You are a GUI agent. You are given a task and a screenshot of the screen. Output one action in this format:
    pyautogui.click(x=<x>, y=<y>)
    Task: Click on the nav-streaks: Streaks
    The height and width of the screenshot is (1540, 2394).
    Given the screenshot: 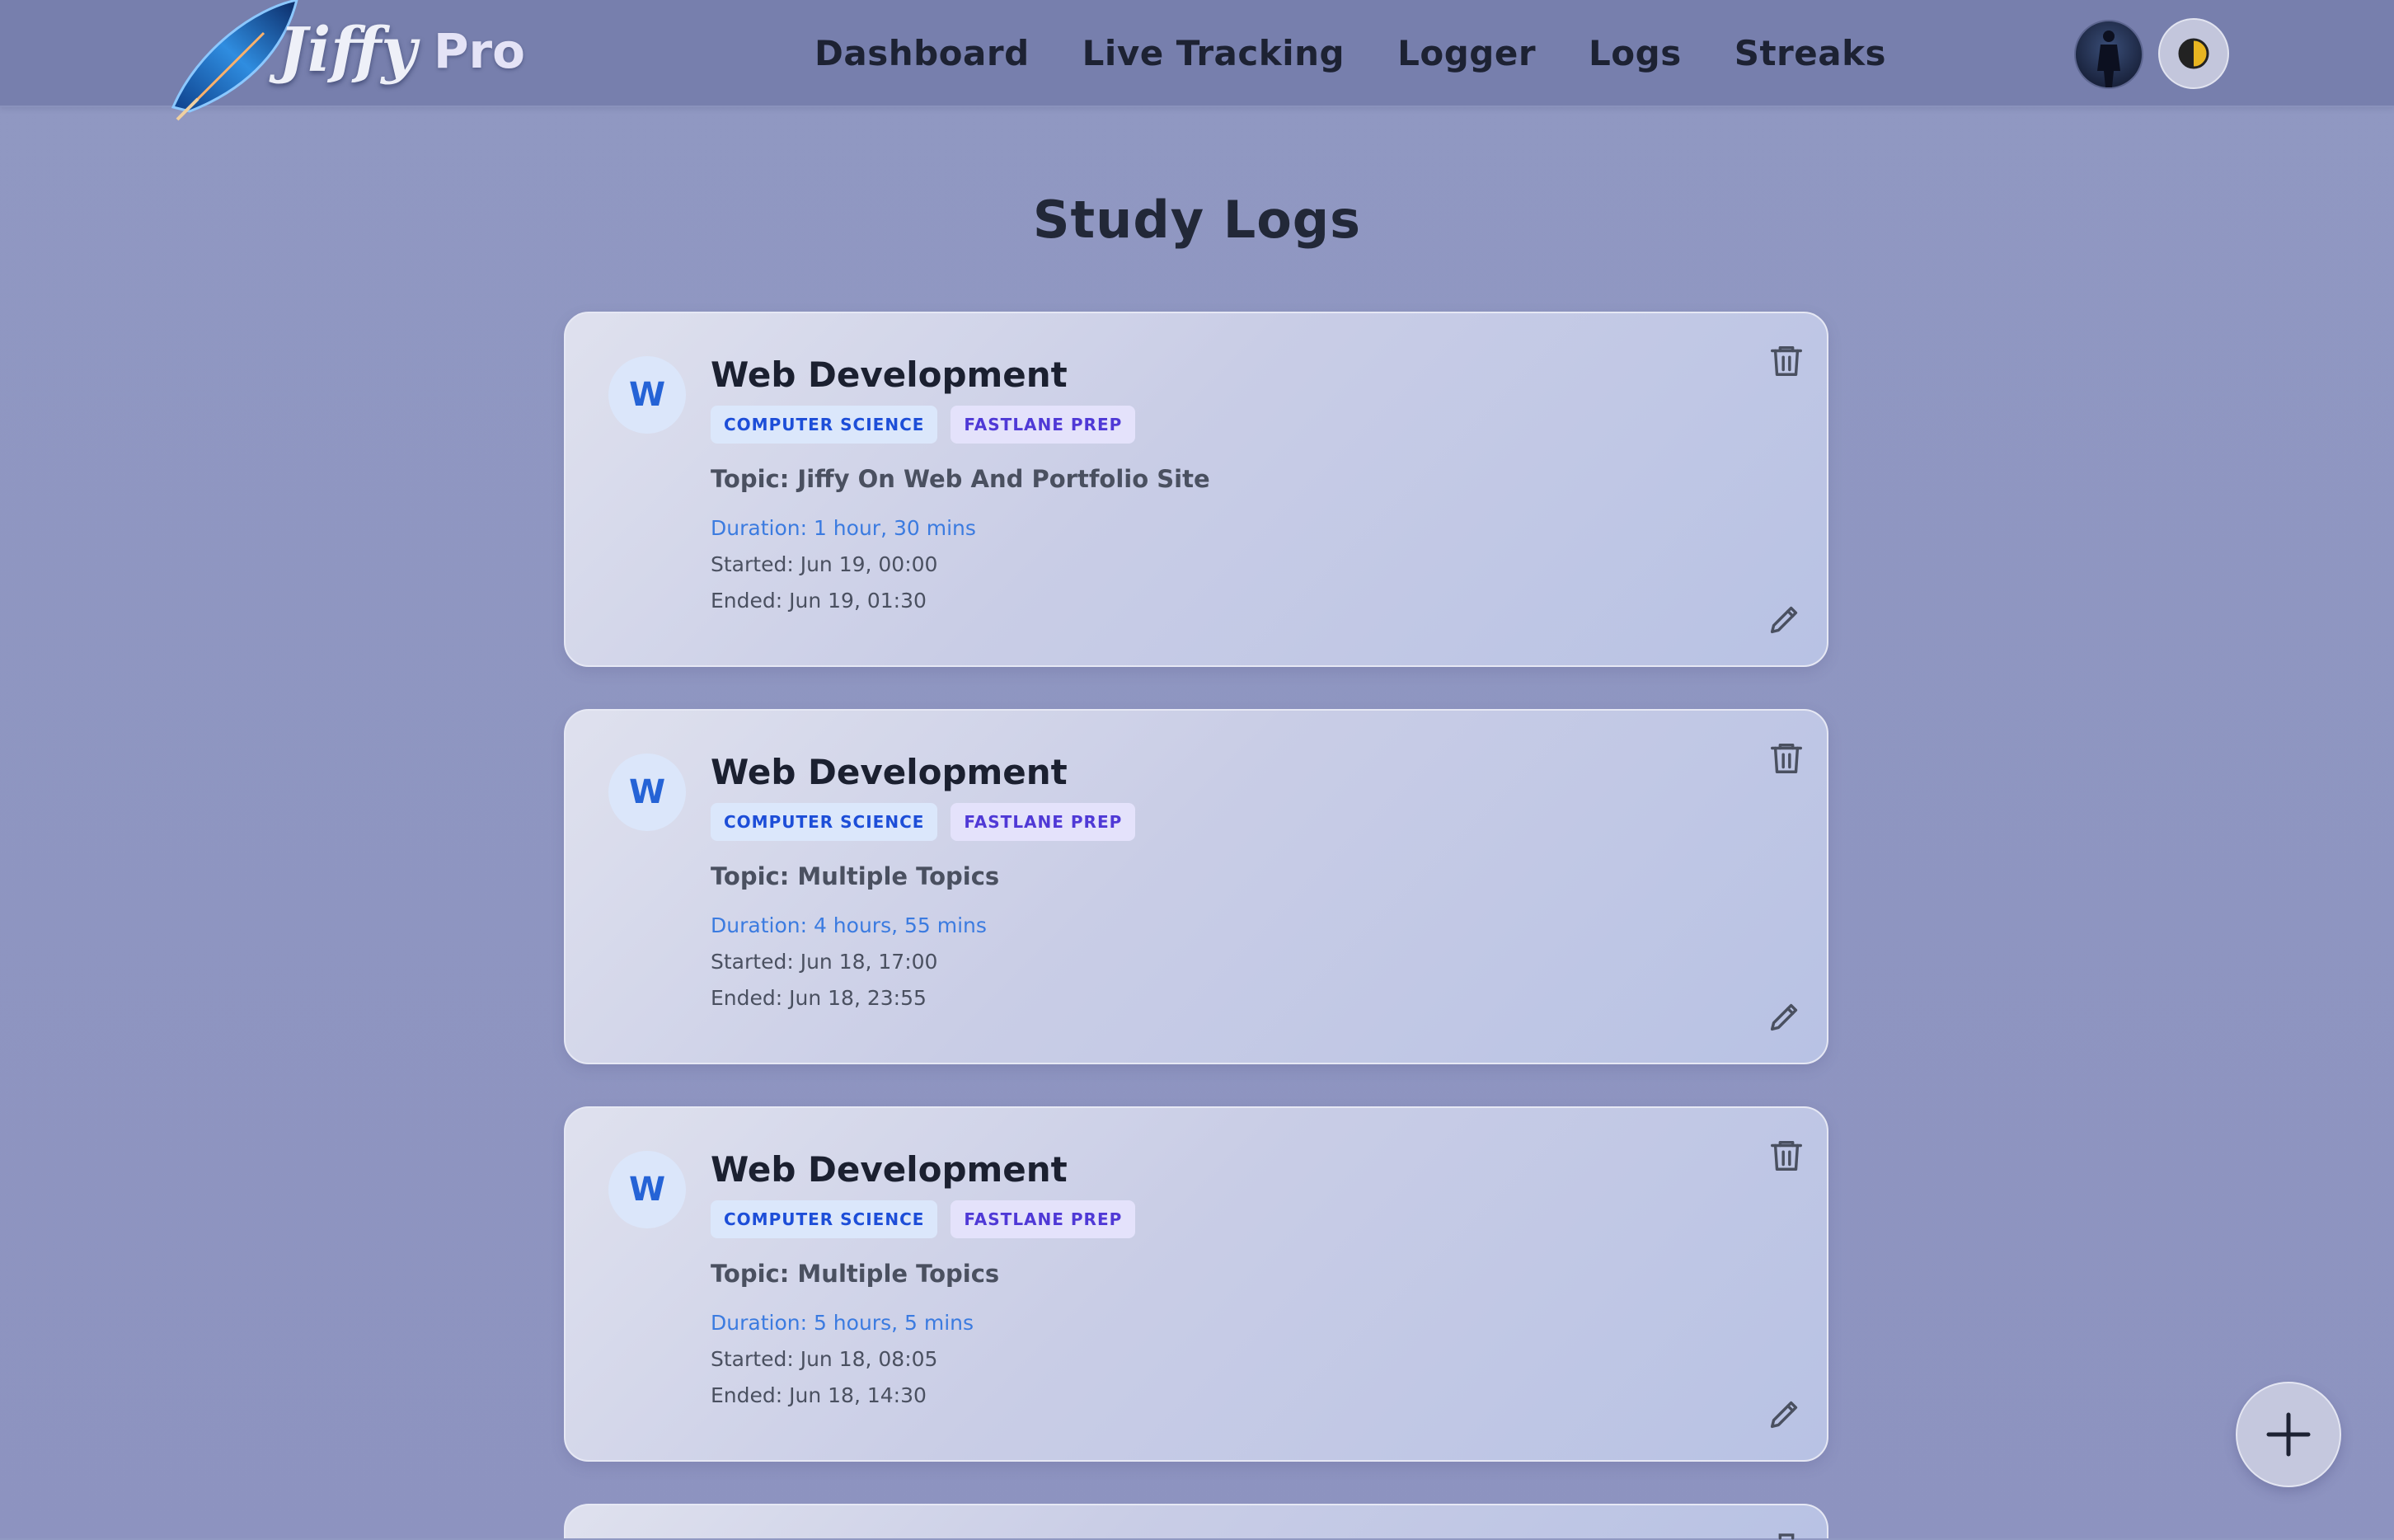 What is the action you would take?
    pyautogui.click(x=1810, y=54)
    